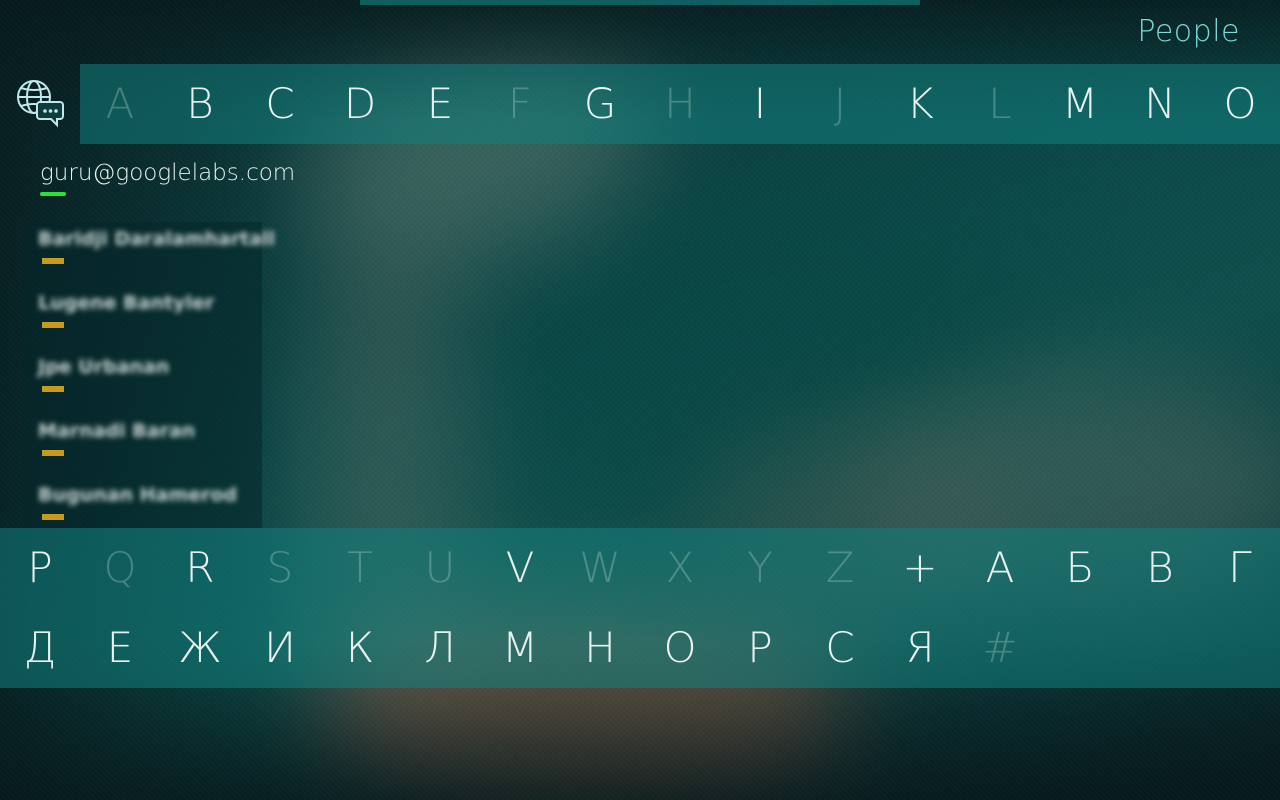 The height and width of the screenshot is (800, 1280). What do you see at coordinates (640, 568) in the screenshot?
I see `alphabet-index-row-2: P Q R S T U V W X Y Z + А Б В Г` at bounding box center [640, 568].